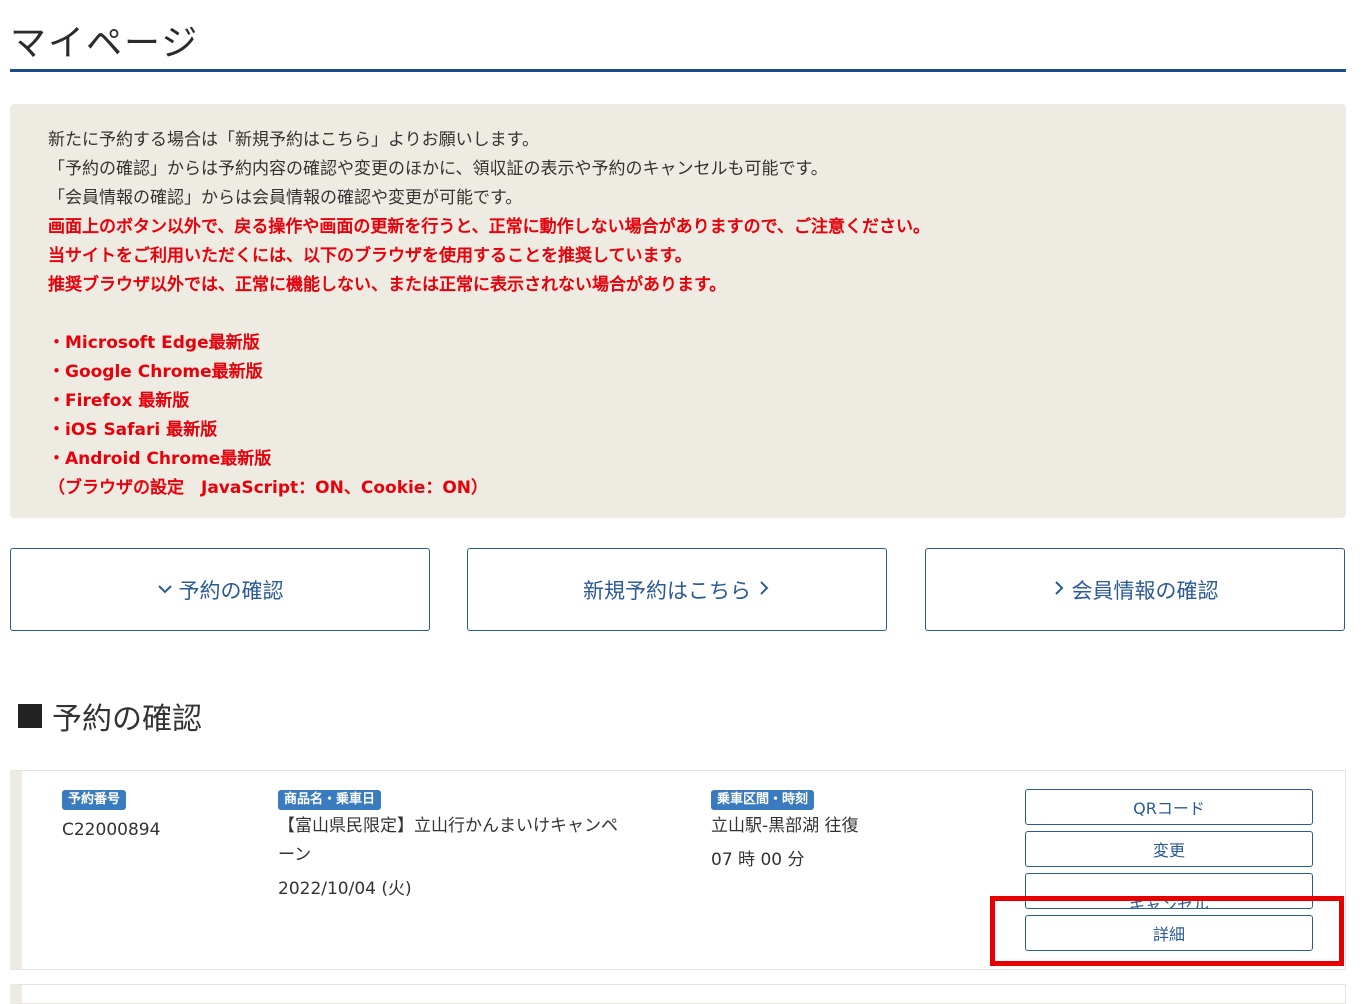  What do you see at coordinates (295, 855) in the screenshot?
I see `product-name-line2: ーン` at bounding box center [295, 855].